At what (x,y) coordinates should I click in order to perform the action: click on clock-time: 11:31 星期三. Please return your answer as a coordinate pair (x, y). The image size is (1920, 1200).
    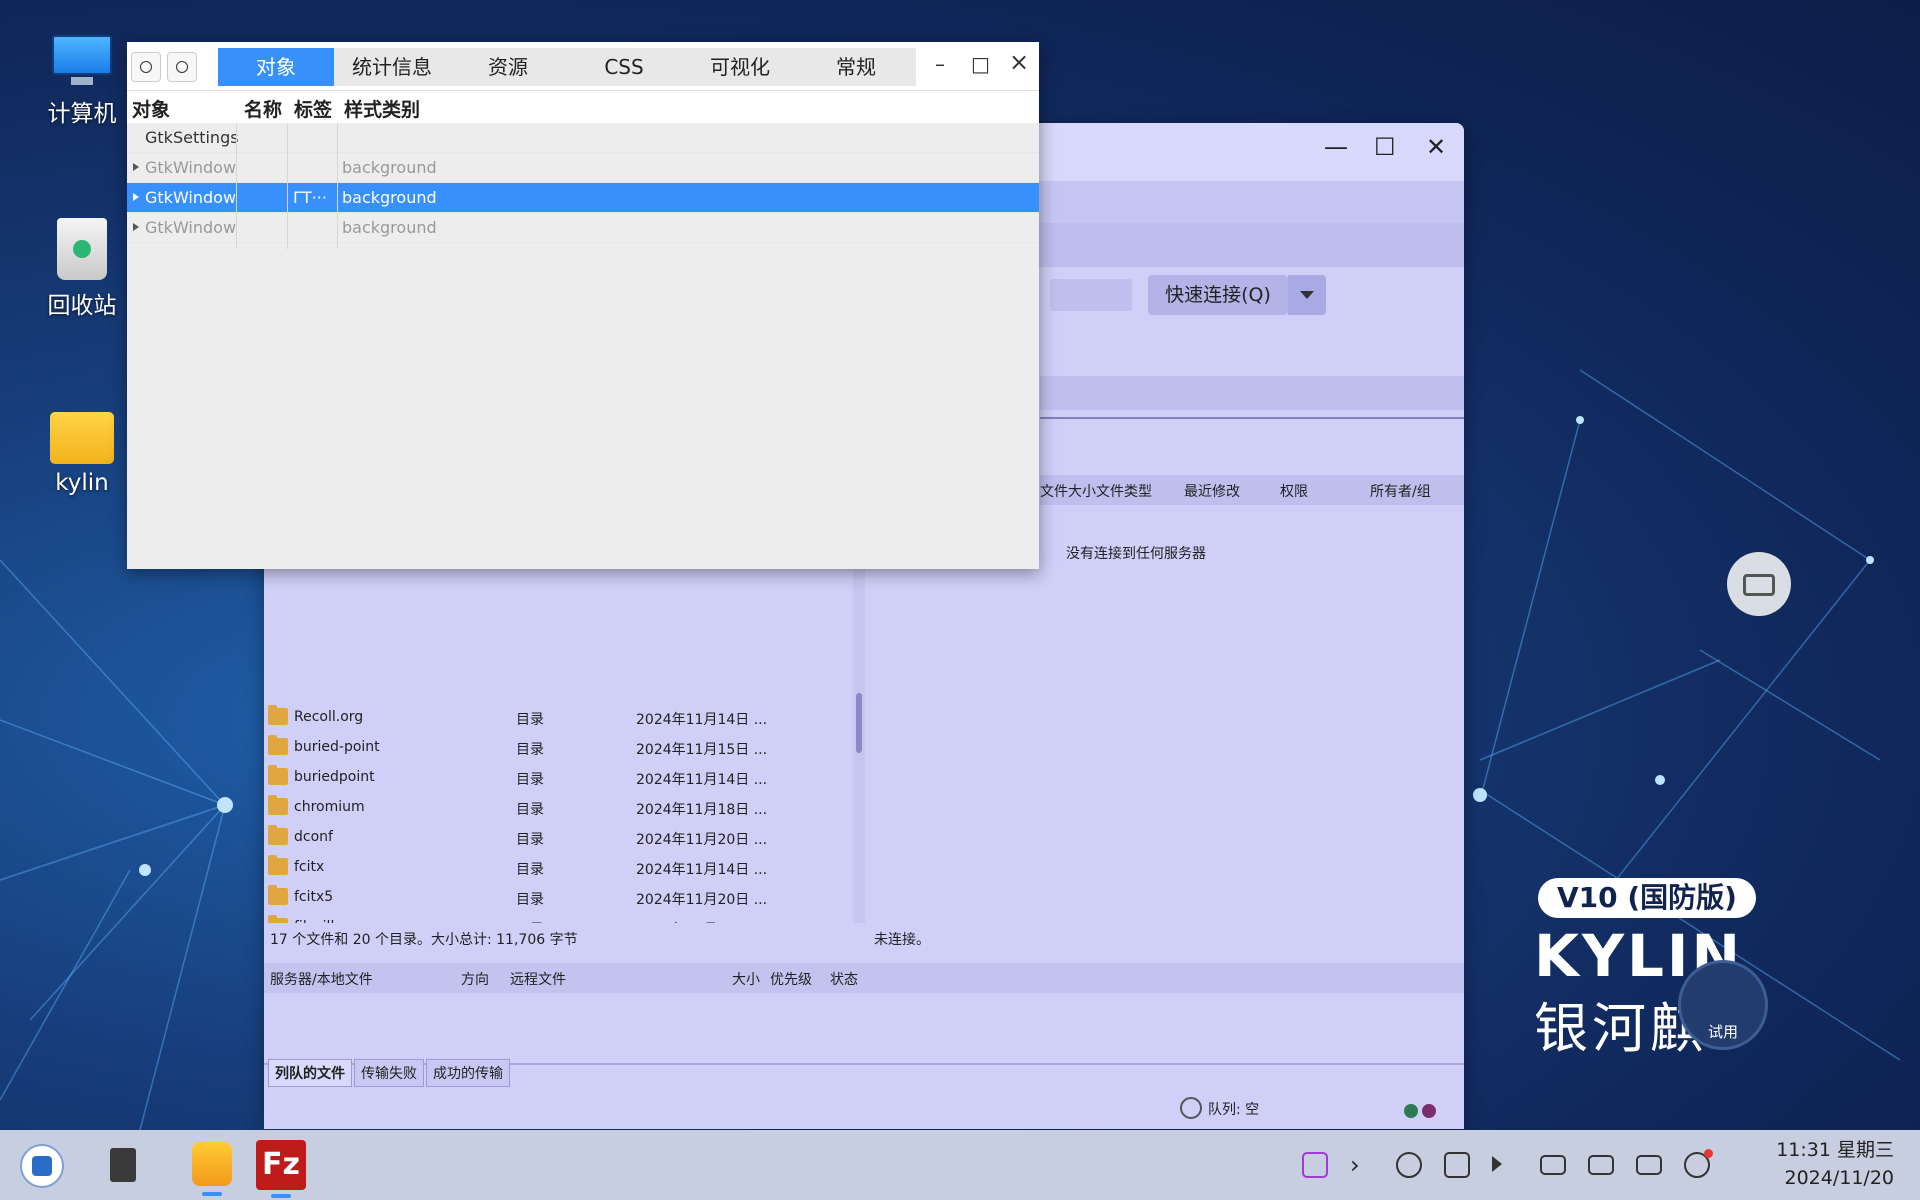
    Looking at the image, I should click on (1835, 1150).